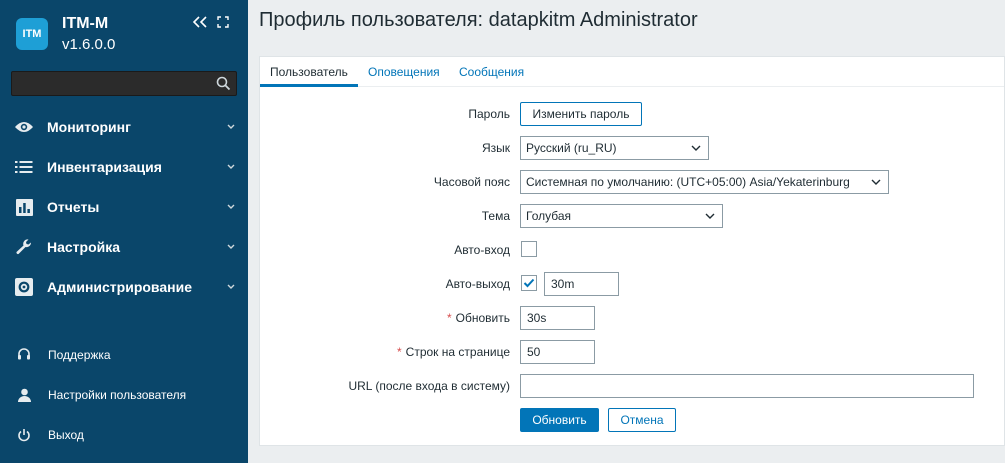  What do you see at coordinates (557, 352) in the screenshot?
I see `rows-per-page-input` at bounding box center [557, 352].